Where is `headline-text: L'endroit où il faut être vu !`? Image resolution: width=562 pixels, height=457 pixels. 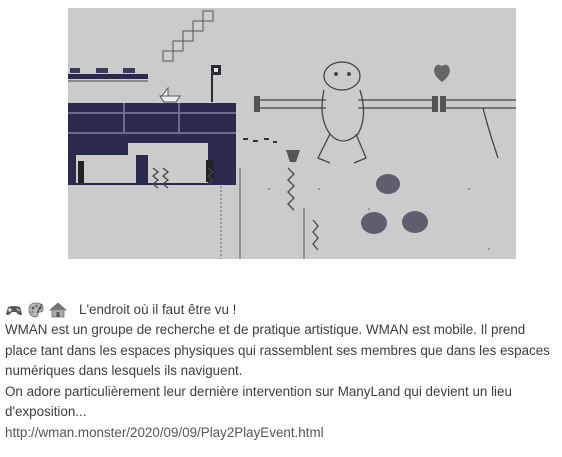
headline-text: L'endroit où il faut être vu ! is located at coordinates (158, 309).